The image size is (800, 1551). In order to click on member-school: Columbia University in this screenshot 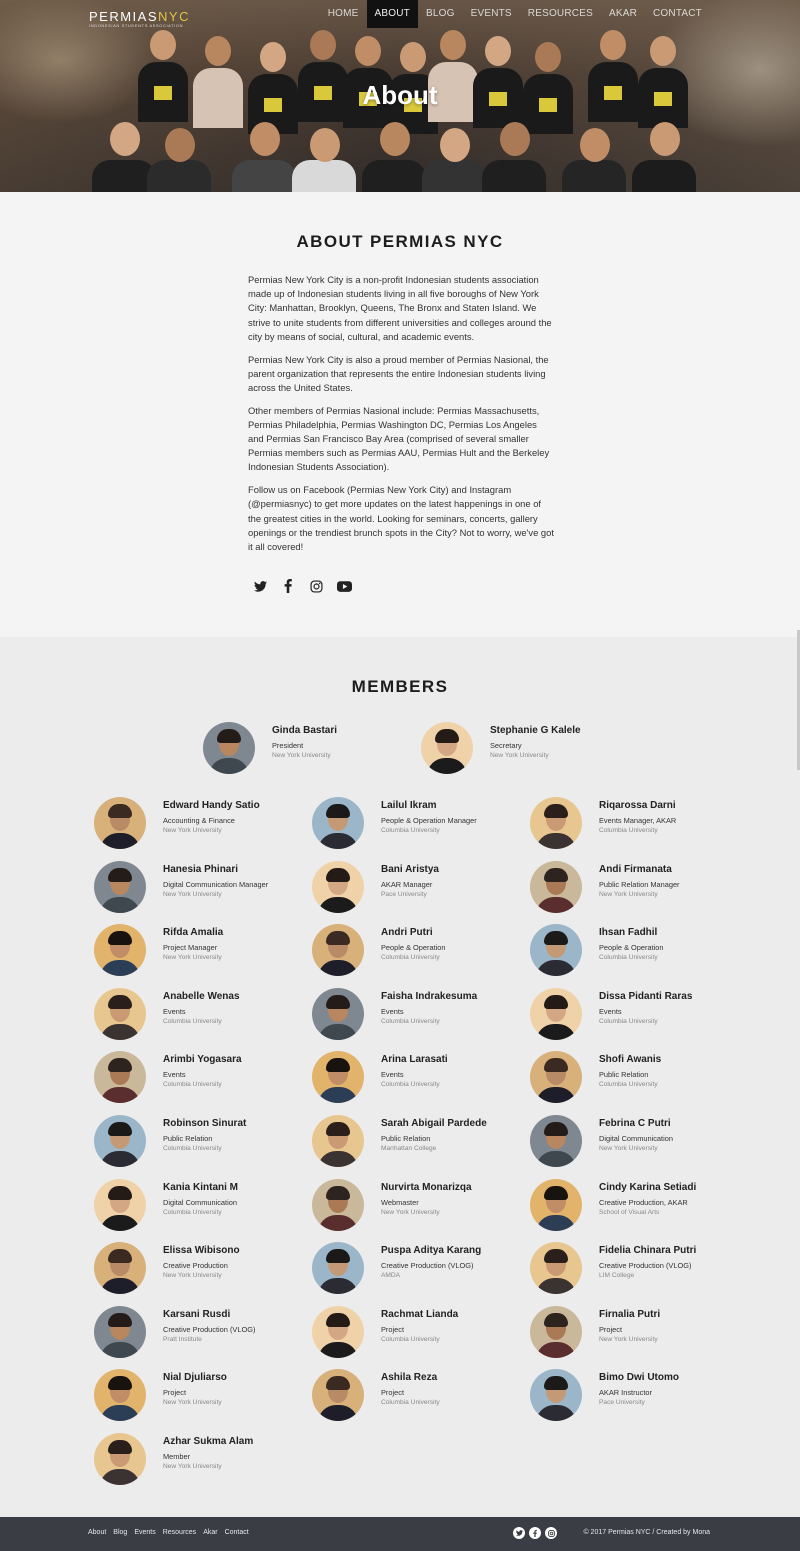, I will do `click(628, 958)`.